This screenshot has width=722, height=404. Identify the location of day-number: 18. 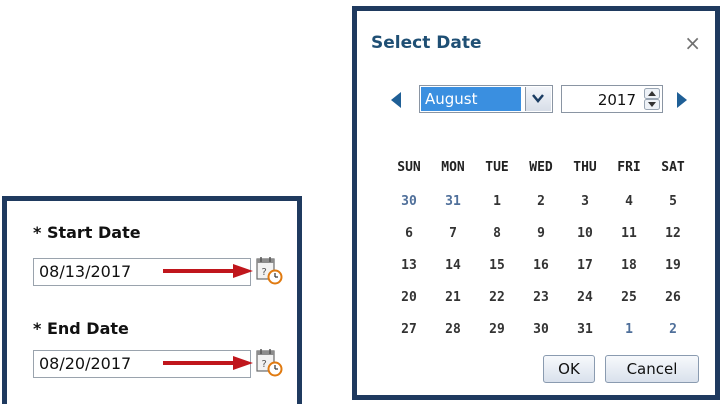
(629, 265).